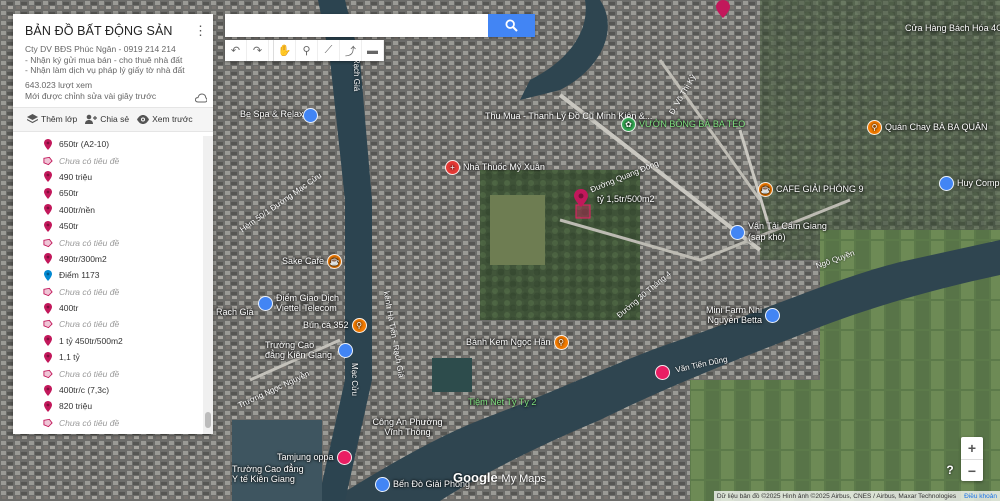  What do you see at coordinates (354, 379) in the screenshot?
I see `road-label: Mạc Cửu` at bounding box center [354, 379].